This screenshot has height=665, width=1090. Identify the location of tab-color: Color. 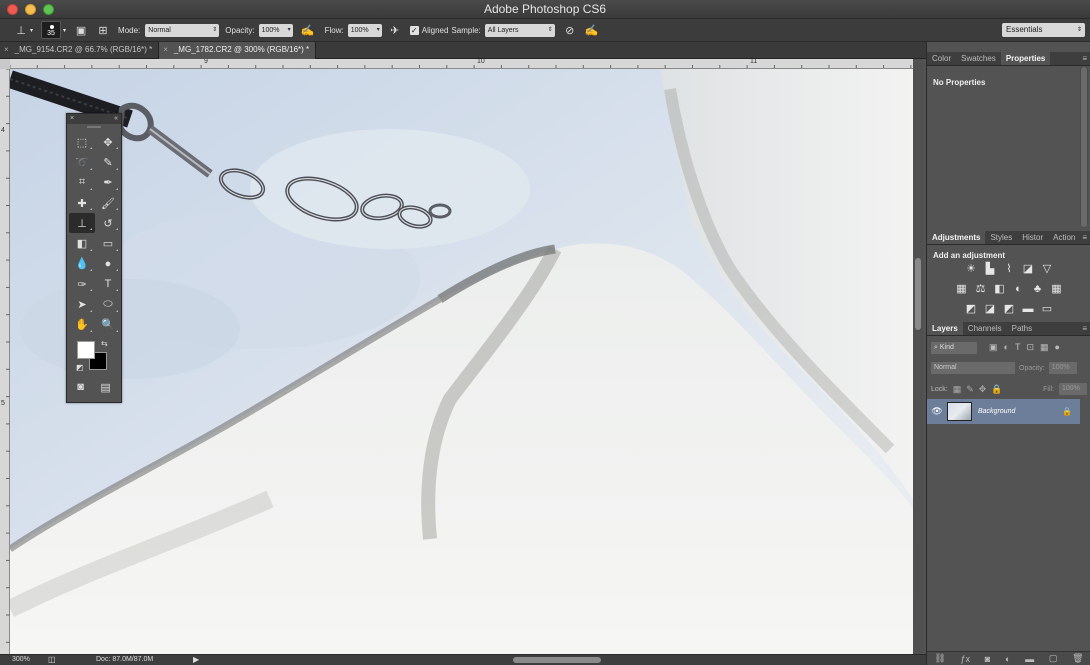
(941, 58).